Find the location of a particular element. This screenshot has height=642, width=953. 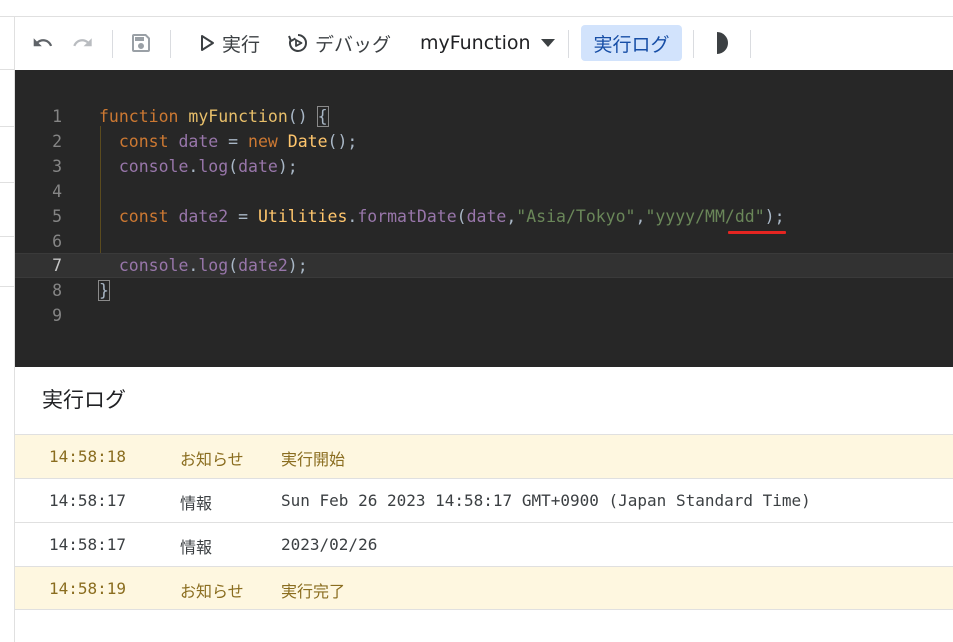

execution-log-button: 実行ログ is located at coordinates (631, 43).